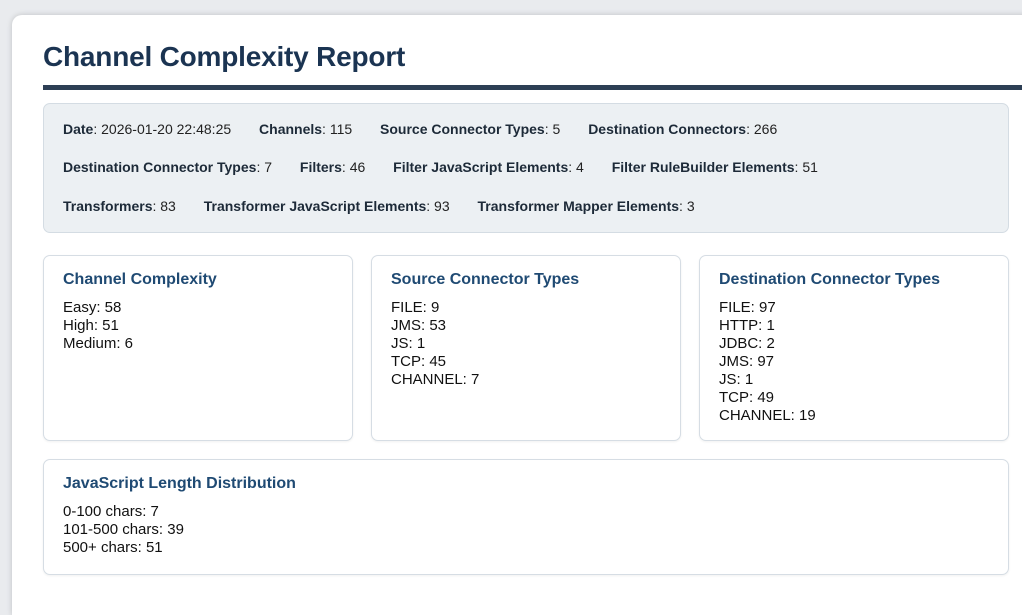 The width and height of the screenshot is (1022, 615). I want to click on card-title: Destination Connector Types, so click(830, 279).